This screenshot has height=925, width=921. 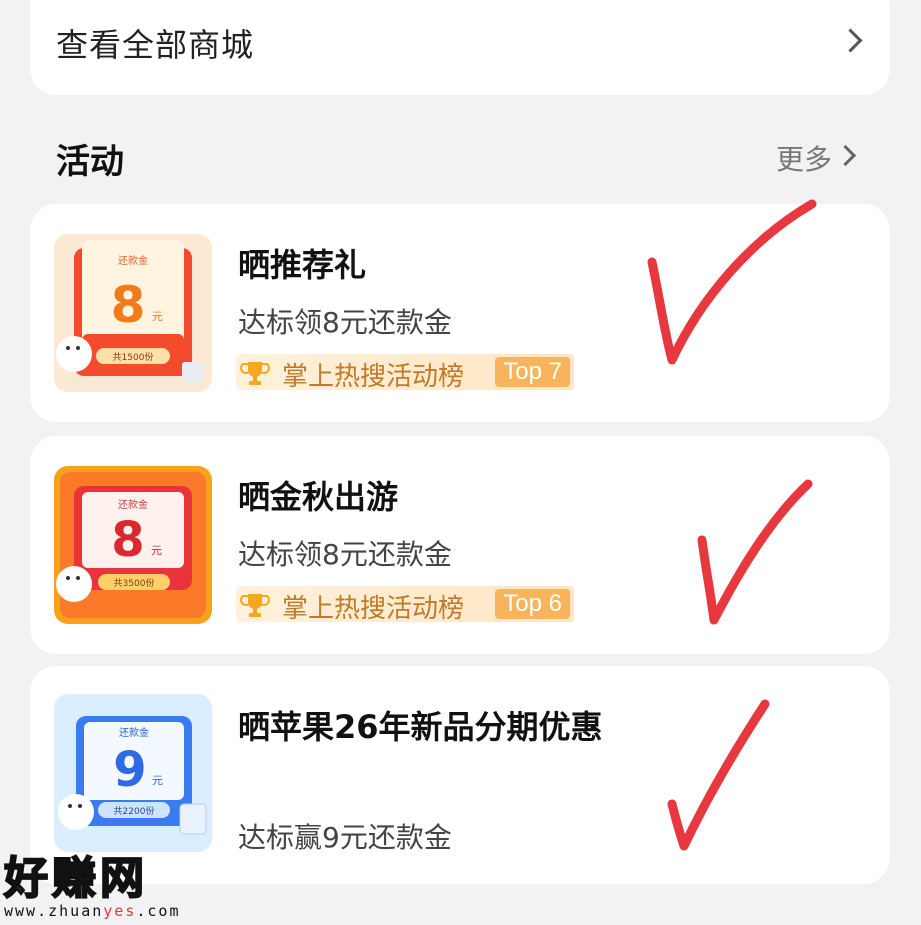 What do you see at coordinates (92, 911) in the screenshot?
I see `watermark-url: www.zhuanyes.com` at bounding box center [92, 911].